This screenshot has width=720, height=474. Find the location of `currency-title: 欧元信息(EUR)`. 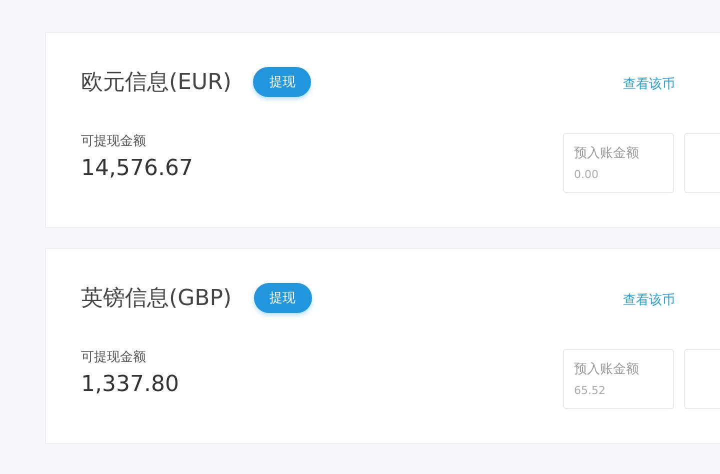

currency-title: 欧元信息(EUR) is located at coordinates (156, 83).